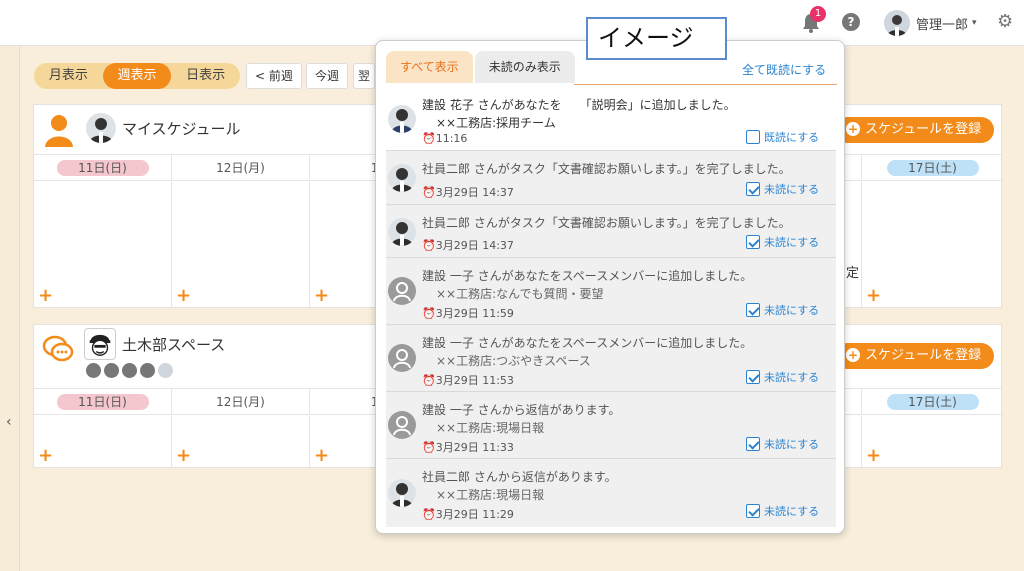 This screenshot has height=571, width=1024. What do you see at coordinates (468, 447) in the screenshot?
I see `notification-time: ⏰3月29日 11:33` at bounding box center [468, 447].